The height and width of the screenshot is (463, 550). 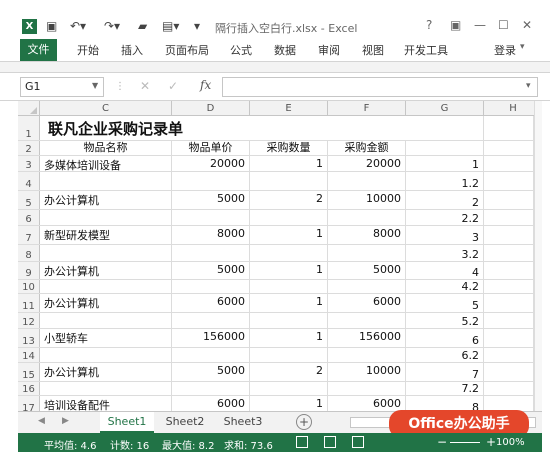 I want to click on name-box-dropdown-icon: ▼, so click(x=95, y=85).